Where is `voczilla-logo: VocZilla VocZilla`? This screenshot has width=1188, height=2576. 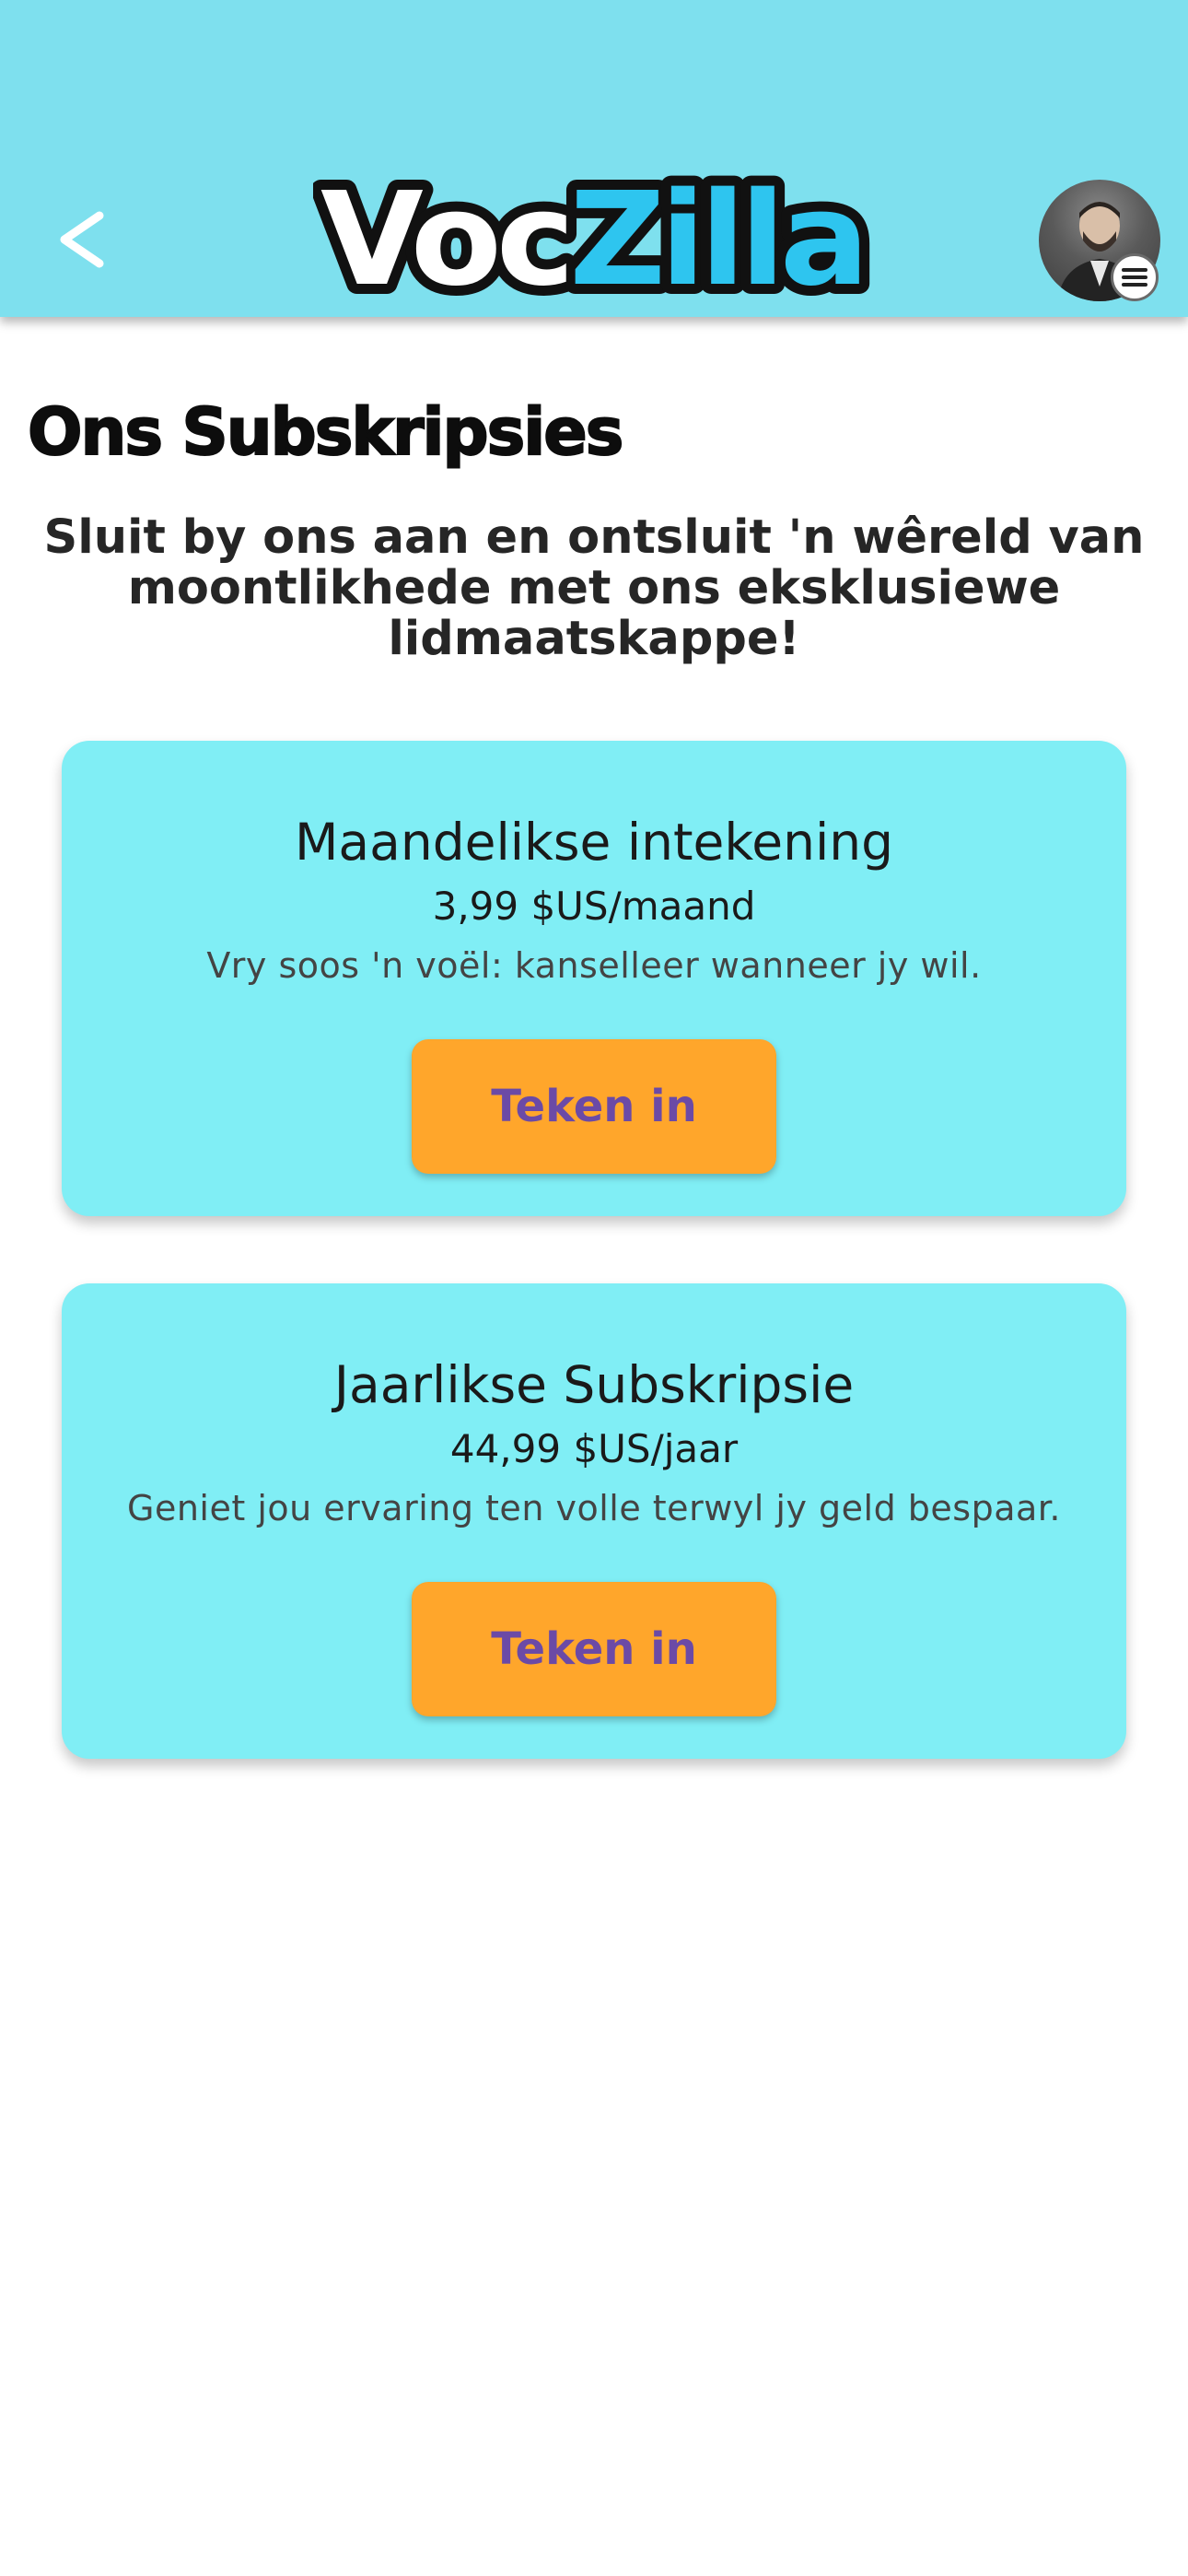
voczilla-logo: VocZilla VocZilla is located at coordinates (594, 242).